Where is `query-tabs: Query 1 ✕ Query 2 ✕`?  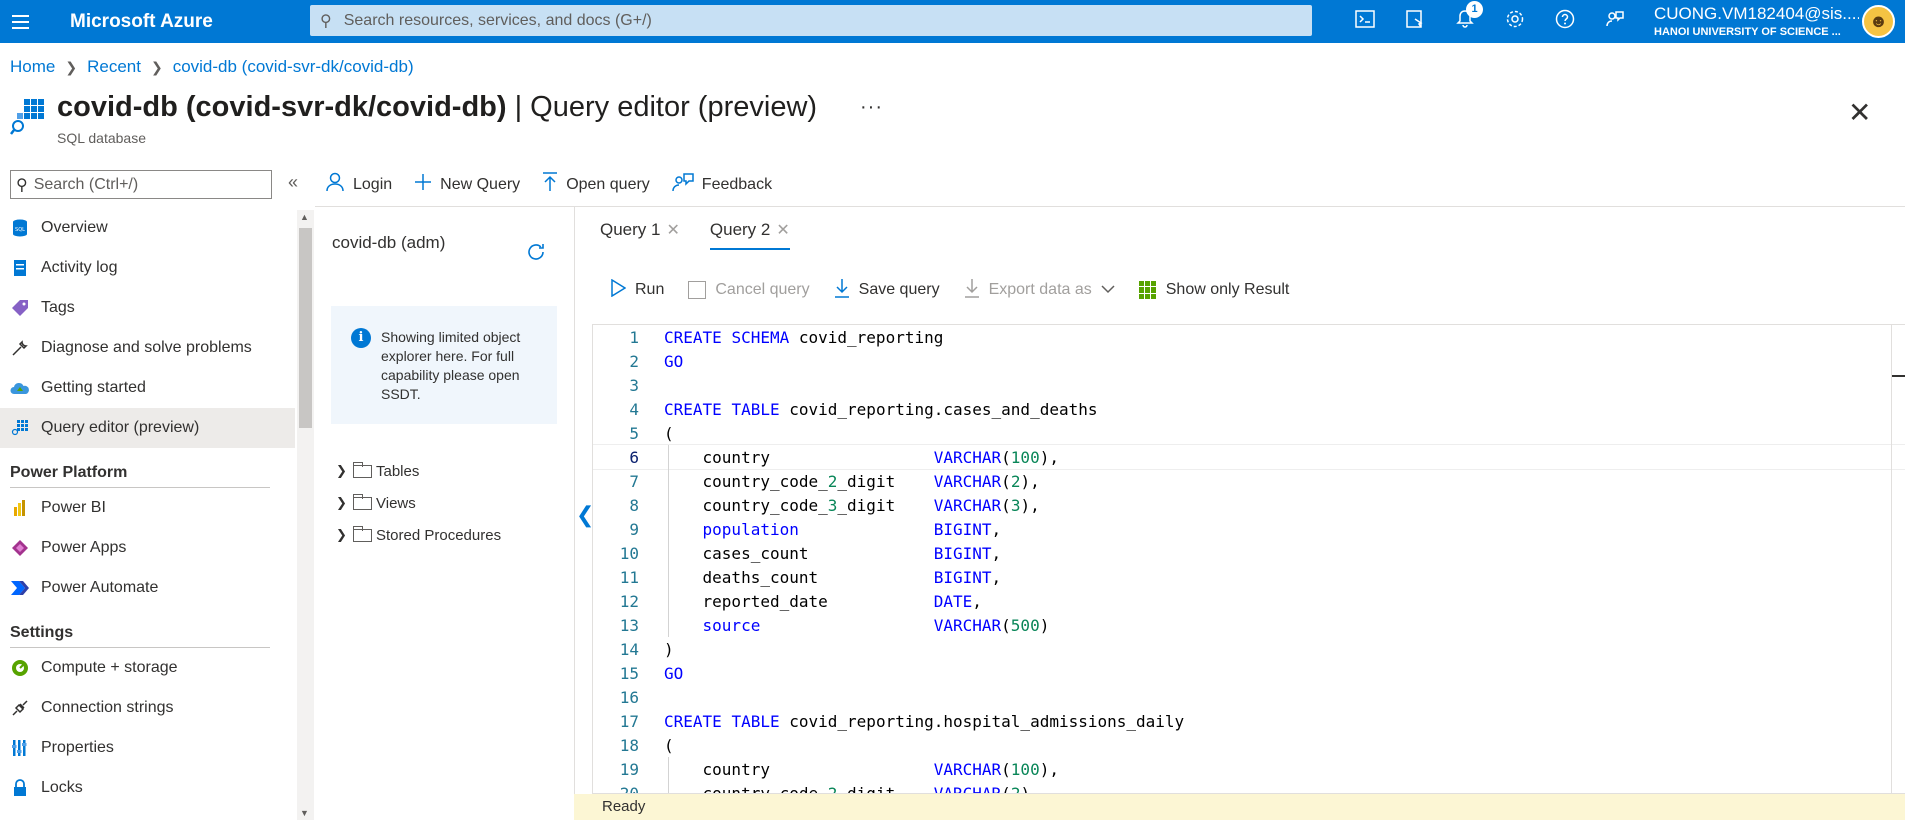
query-tabs: Query 1 ✕ Query 2 ✕ is located at coordinates (695, 235).